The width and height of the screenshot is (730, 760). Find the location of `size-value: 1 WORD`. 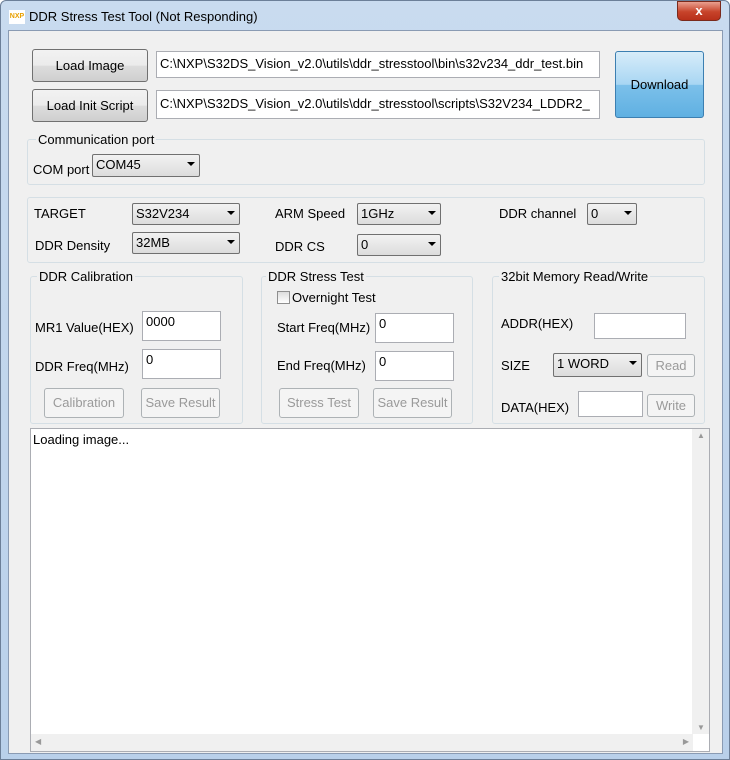

size-value: 1 WORD is located at coordinates (583, 363).